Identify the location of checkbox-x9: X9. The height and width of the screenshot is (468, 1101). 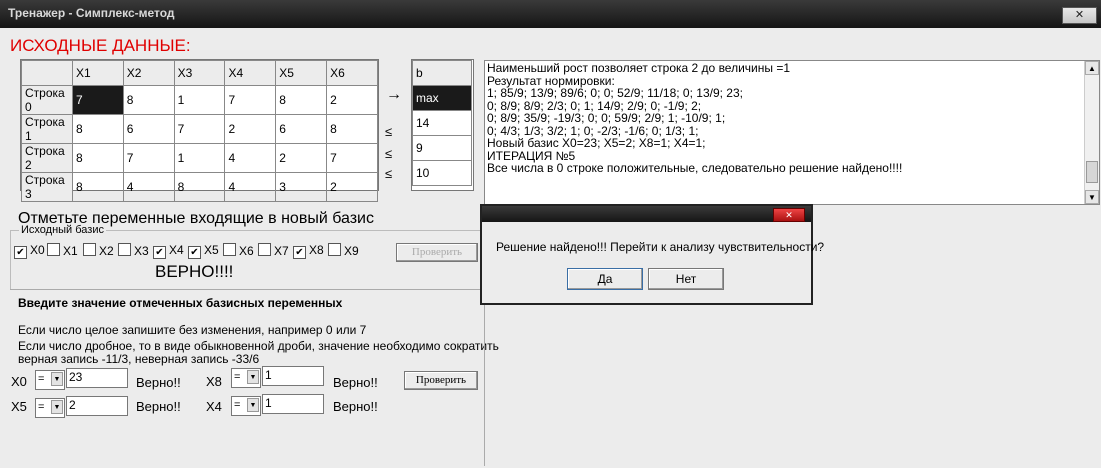
(343, 250).